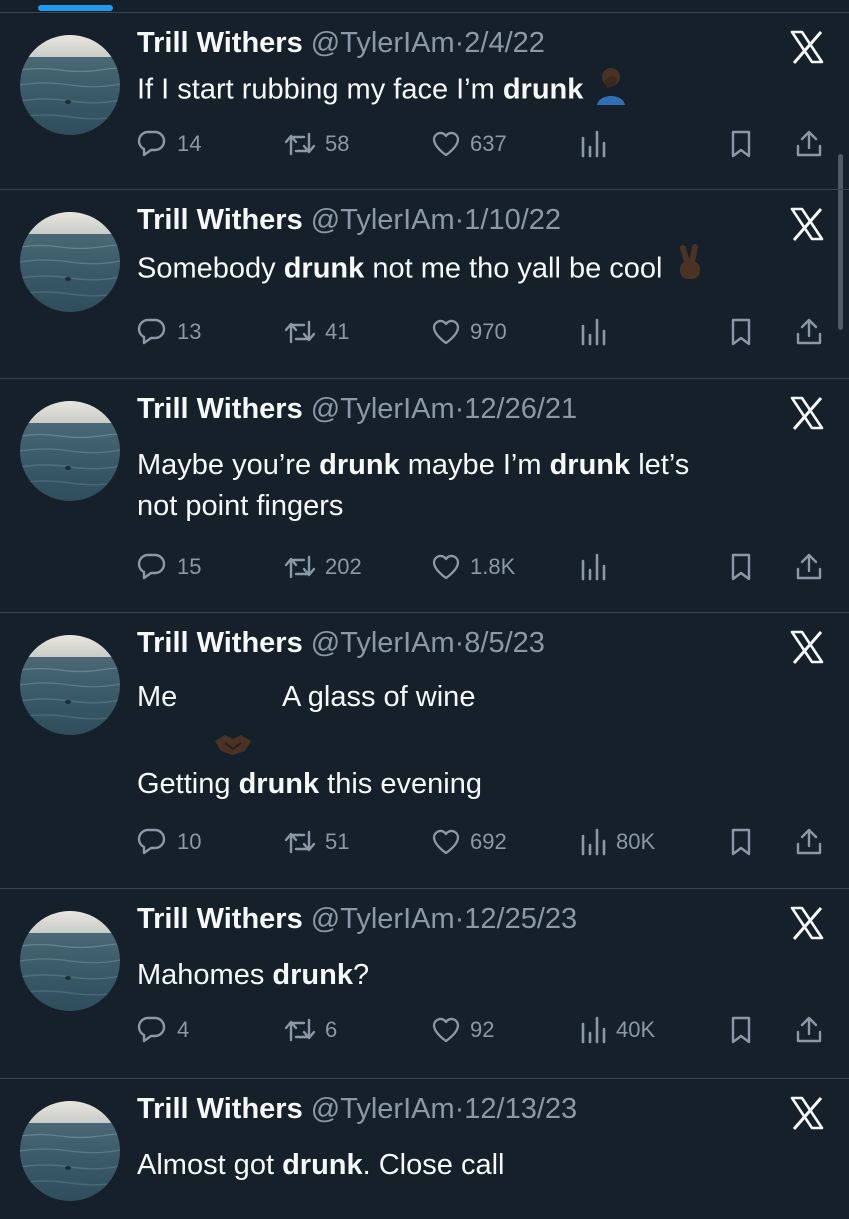 The image size is (849, 1219). I want to click on reply-count: 14, so click(189, 143).